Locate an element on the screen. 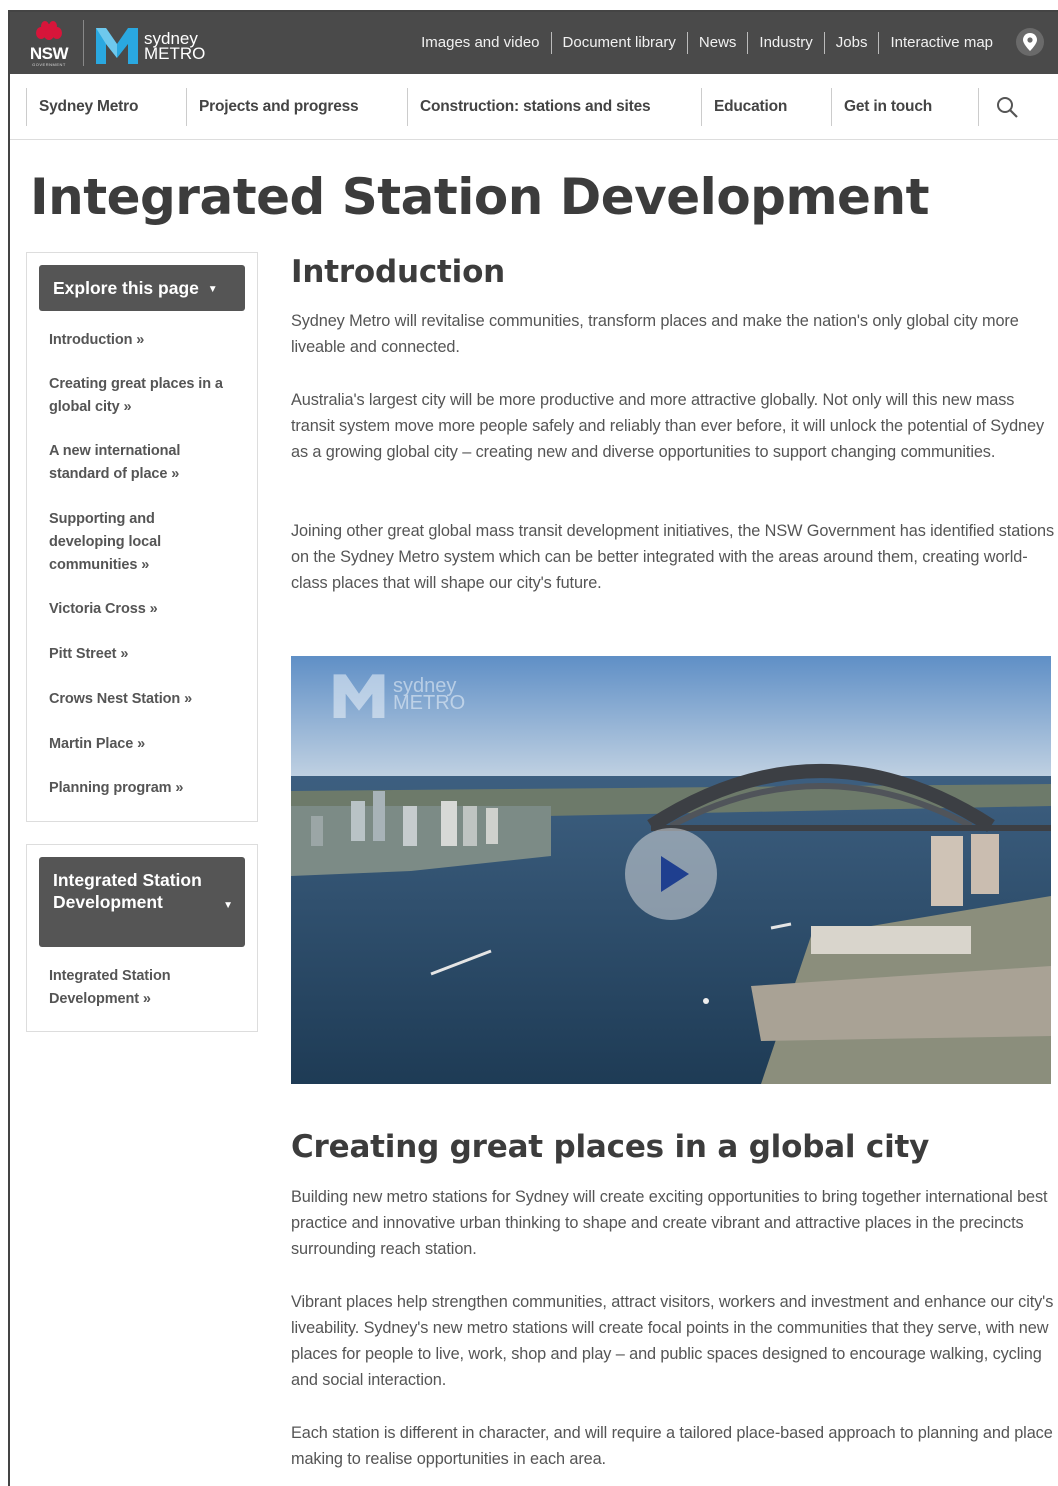  waratah-icon is located at coordinates (49, 30).